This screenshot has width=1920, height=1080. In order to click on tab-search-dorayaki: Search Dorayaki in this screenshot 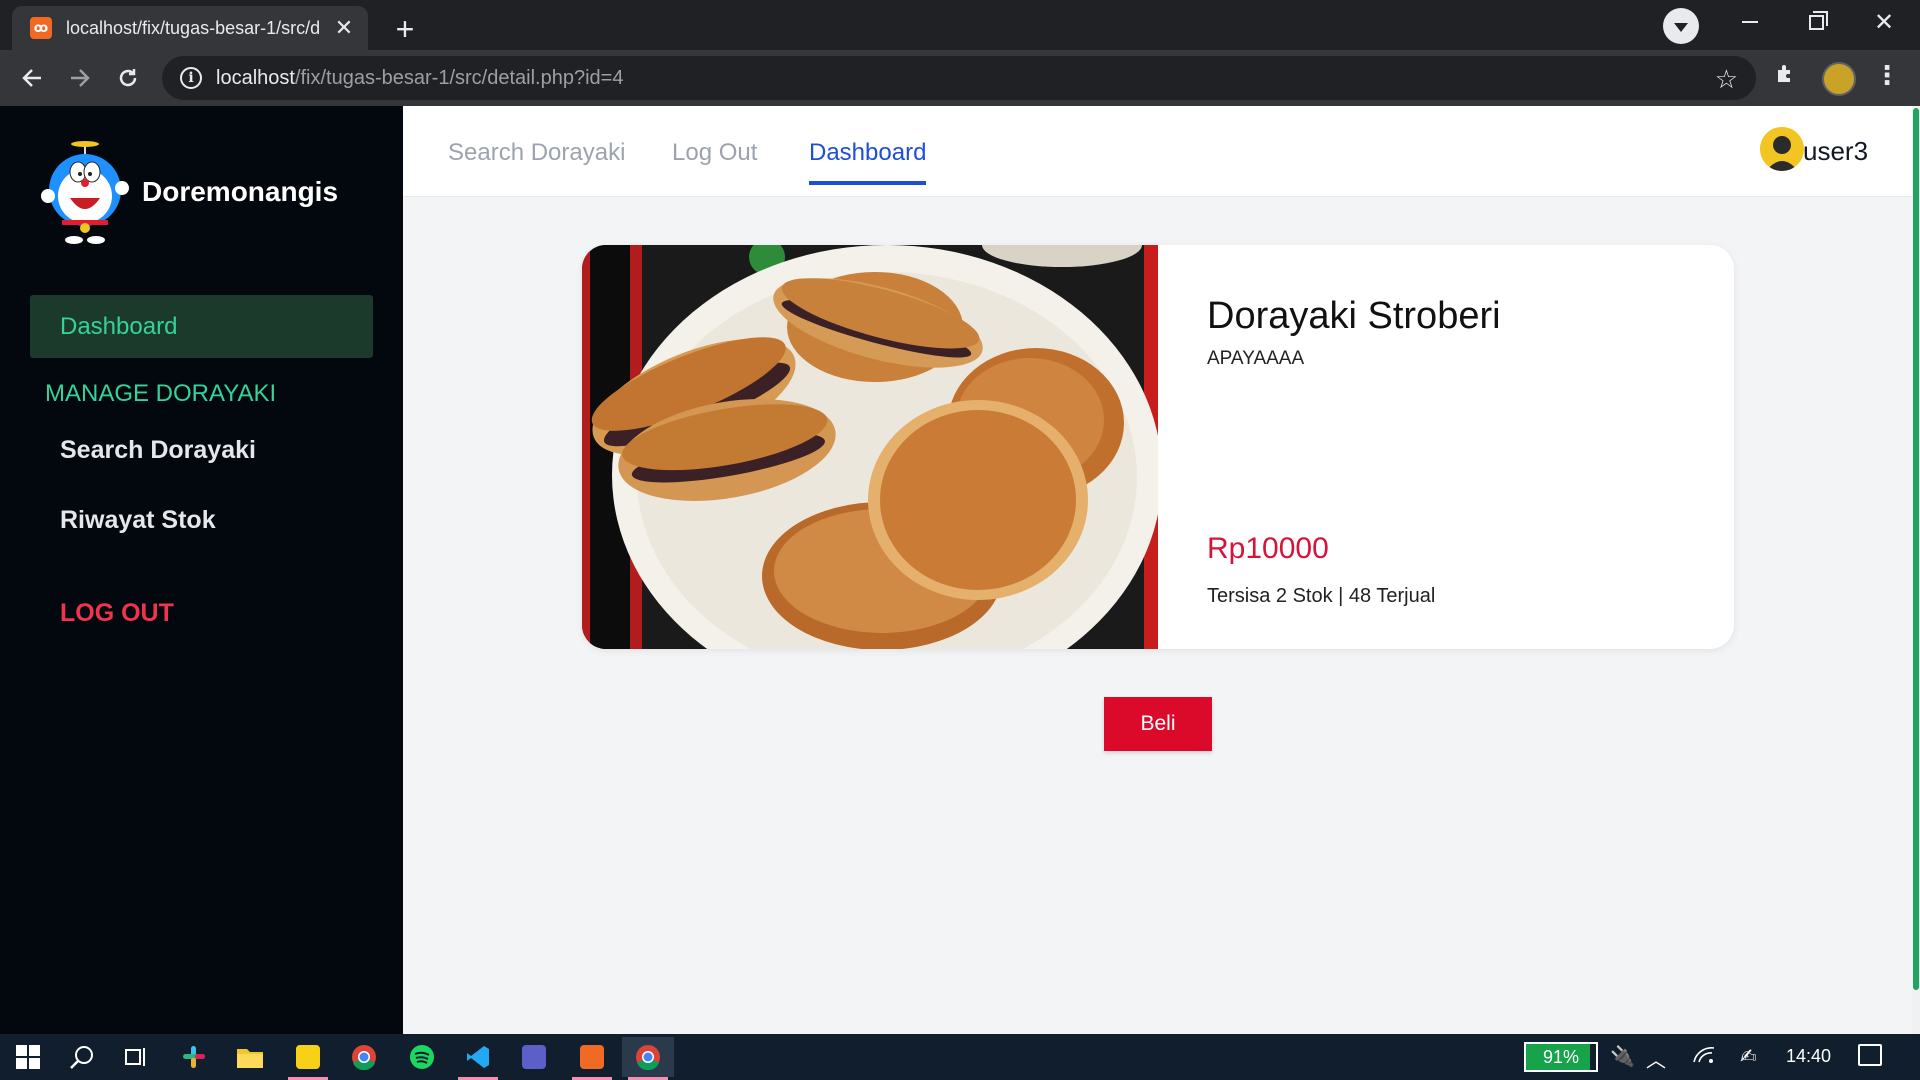, I will do `click(536, 160)`.